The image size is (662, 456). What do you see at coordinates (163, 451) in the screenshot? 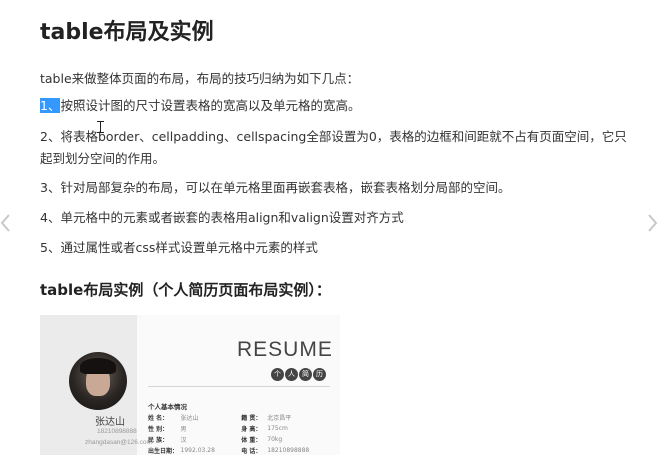
I see `info-key: 出生日期：` at bounding box center [163, 451].